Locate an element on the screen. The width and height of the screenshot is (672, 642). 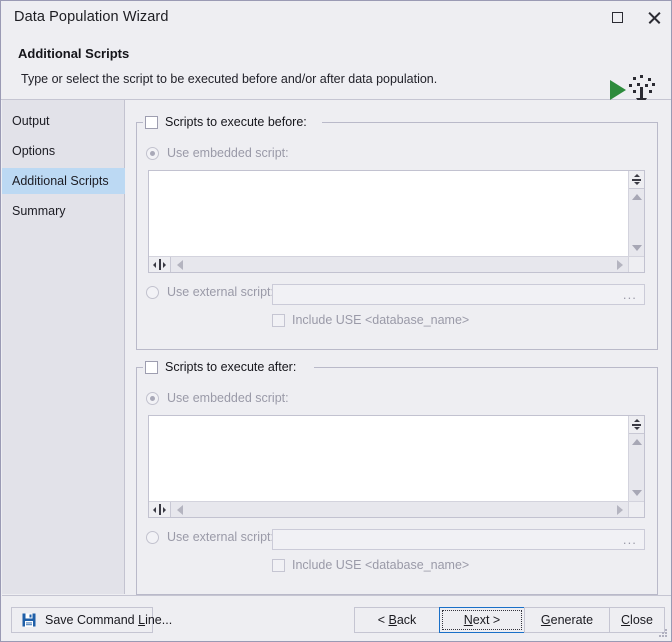
close-icon is located at coordinates (654, 17).